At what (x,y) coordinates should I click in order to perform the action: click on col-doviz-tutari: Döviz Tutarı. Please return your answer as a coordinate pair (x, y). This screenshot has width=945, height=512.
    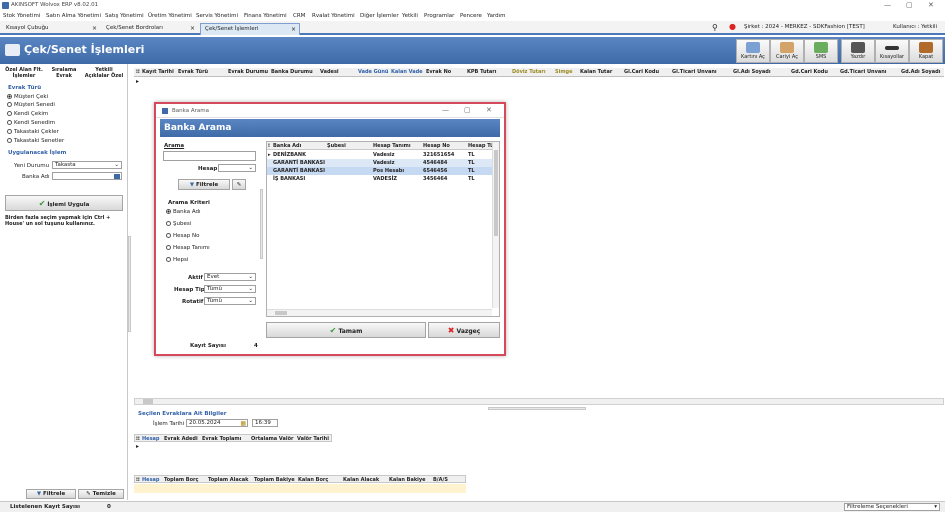
    Looking at the image, I should click on (529, 72).